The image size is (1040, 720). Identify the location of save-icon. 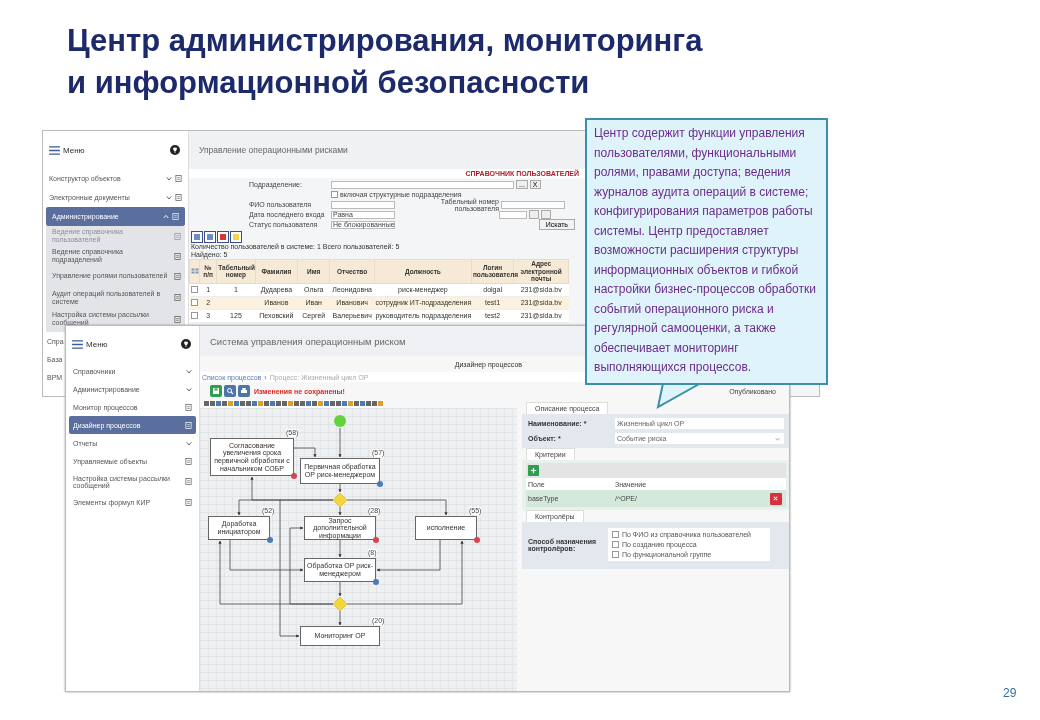
(216, 391).